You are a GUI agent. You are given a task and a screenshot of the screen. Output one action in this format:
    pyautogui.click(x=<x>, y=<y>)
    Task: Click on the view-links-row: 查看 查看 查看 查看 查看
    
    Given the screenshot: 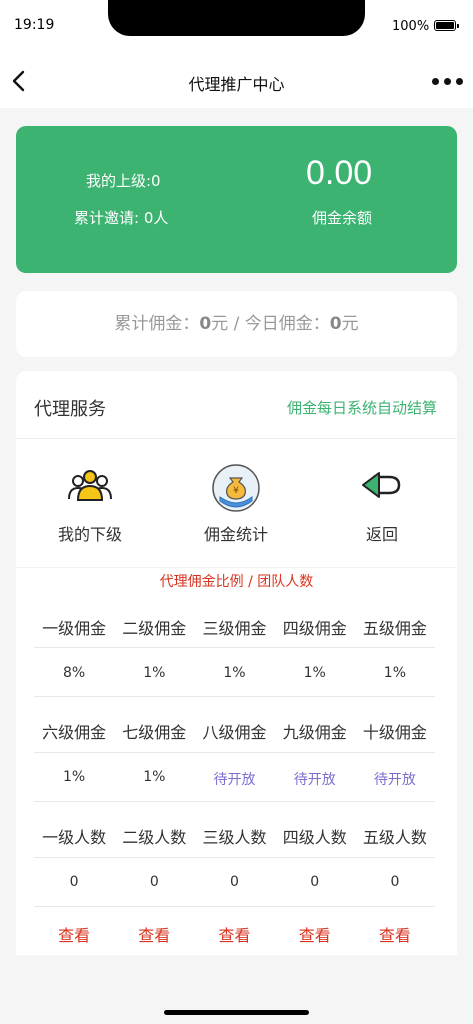 What is the action you would take?
    pyautogui.click(x=234, y=934)
    